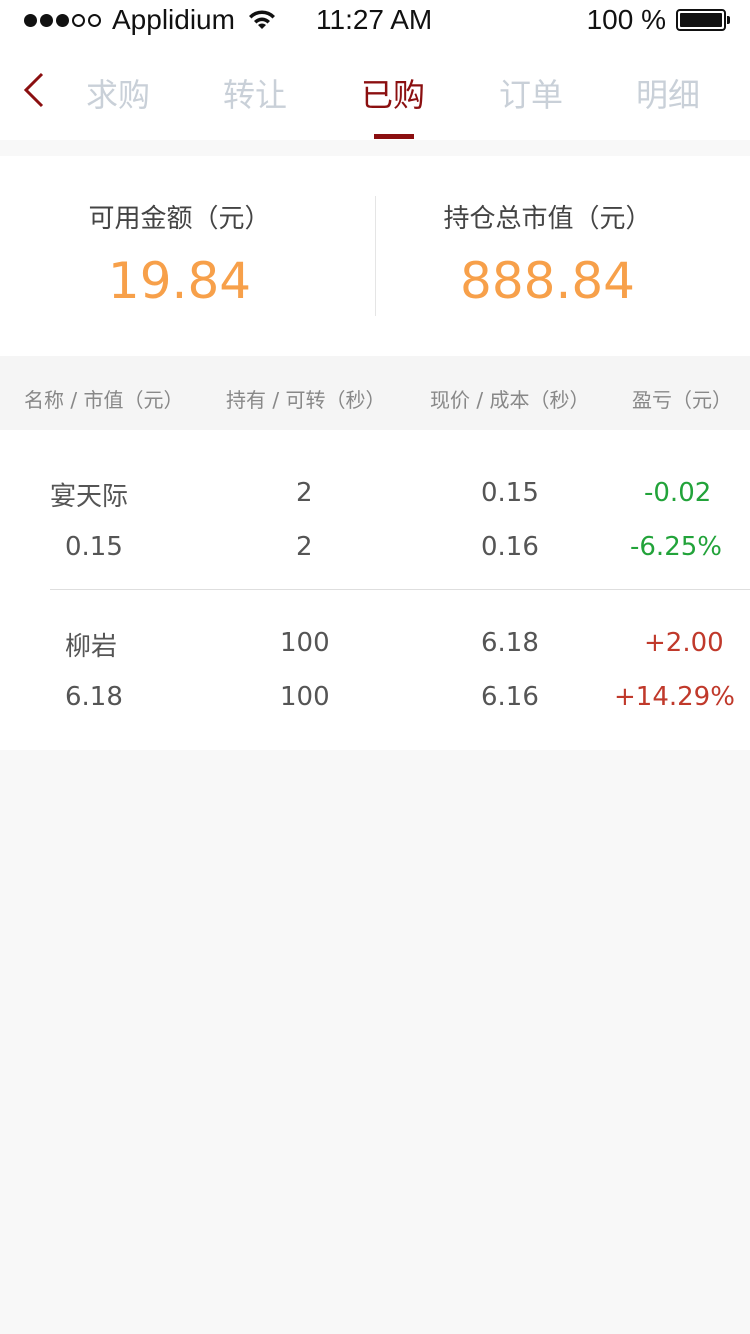 Image resolution: width=750 pixels, height=1334 pixels. I want to click on status-left: Applidium, so click(150, 20).